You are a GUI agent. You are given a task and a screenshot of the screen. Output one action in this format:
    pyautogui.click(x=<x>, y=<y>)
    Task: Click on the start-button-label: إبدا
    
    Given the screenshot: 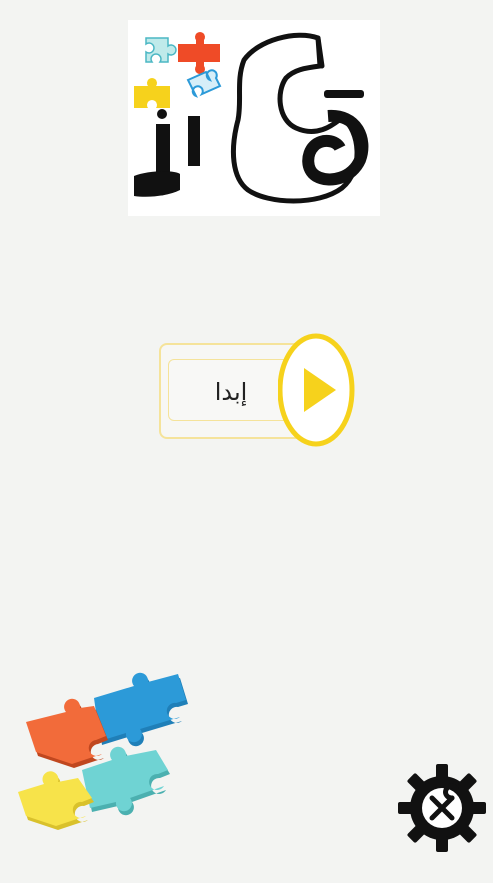 What is the action you would take?
    pyautogui.click(x=231, y=392)
    